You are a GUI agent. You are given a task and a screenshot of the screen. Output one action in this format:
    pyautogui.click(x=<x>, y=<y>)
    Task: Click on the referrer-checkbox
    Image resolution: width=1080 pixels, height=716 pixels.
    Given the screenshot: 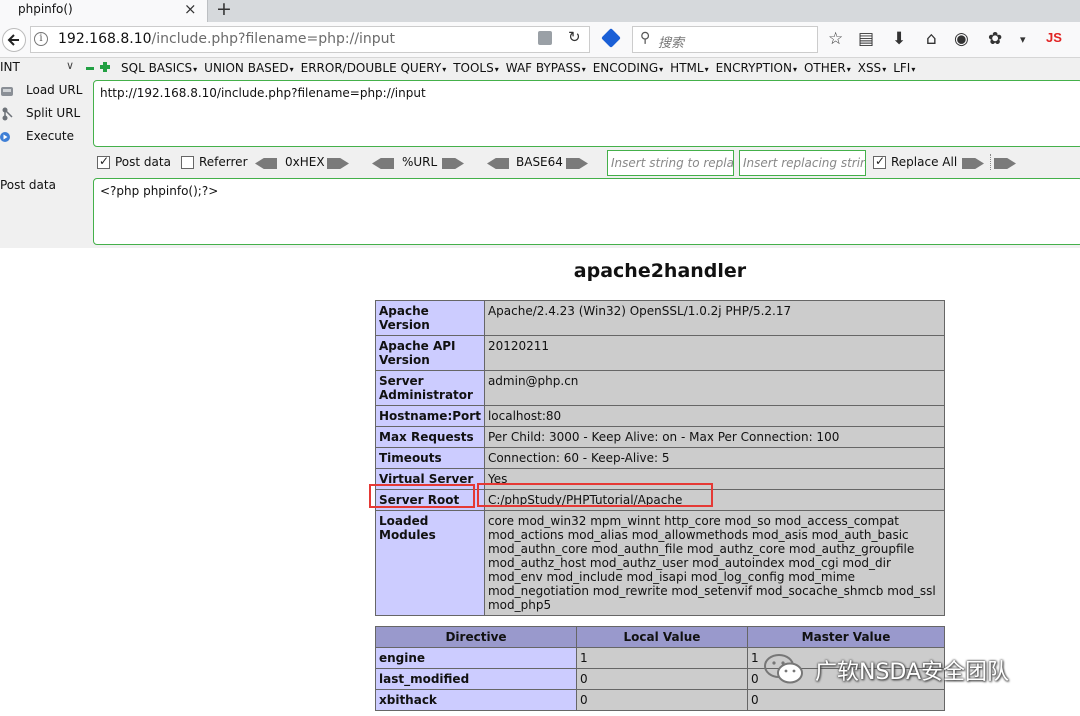 What is the action you would take?
    pyautogui.click(x=187, y=162)
    